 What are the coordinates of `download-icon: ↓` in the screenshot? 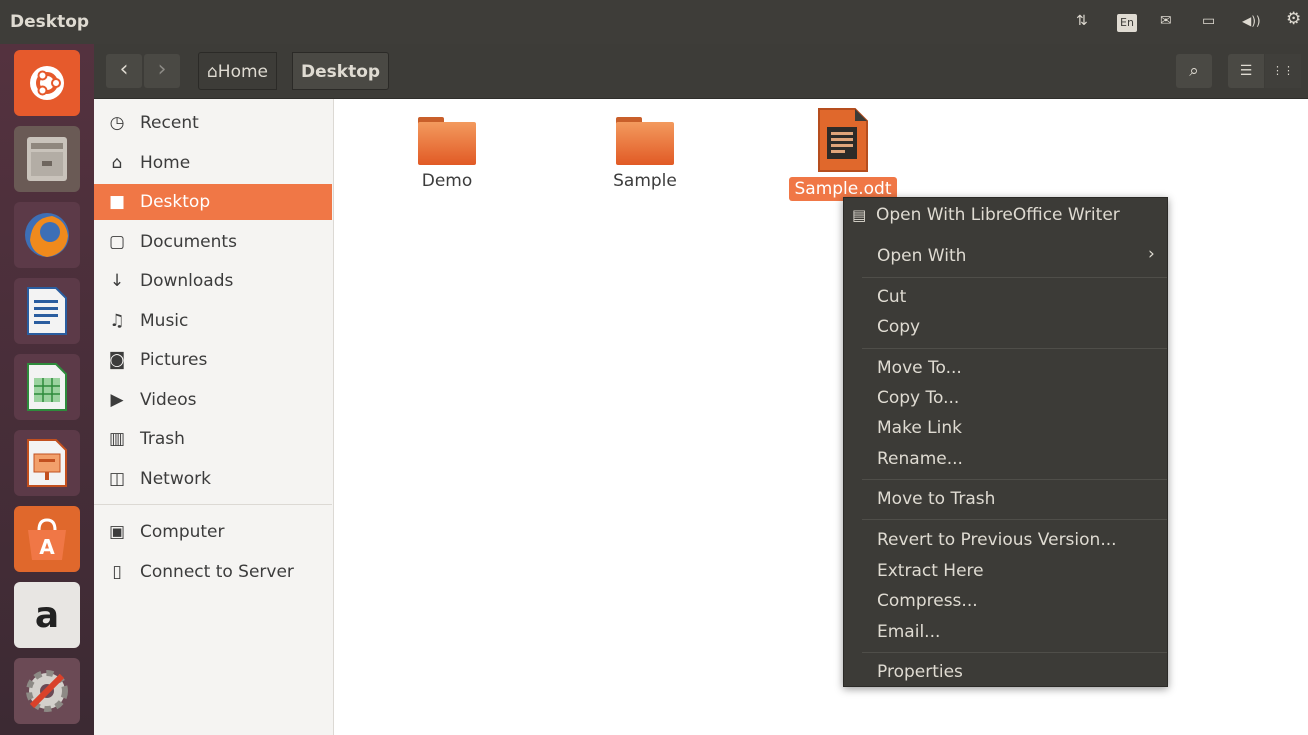 It's located at (117, 281).